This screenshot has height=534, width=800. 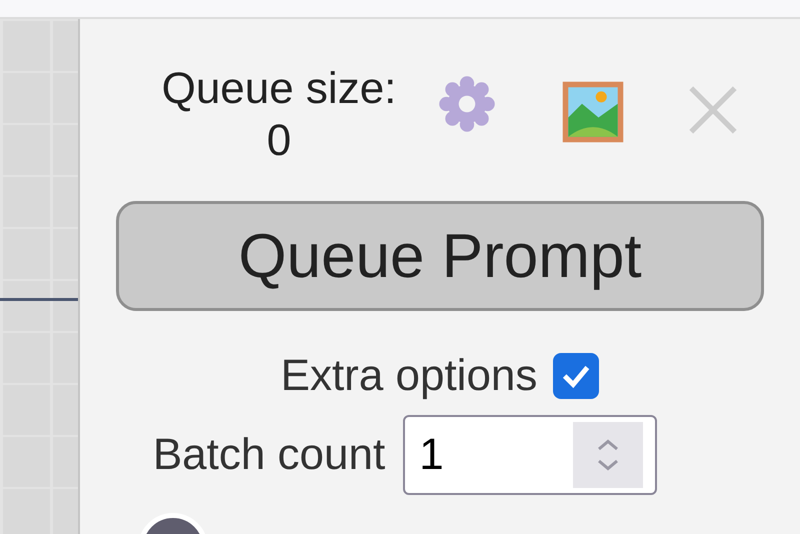 What do you see at coordinates (608, 455) in the screenshot?
I see `spinner-icon` at bounding box center [608, 455].